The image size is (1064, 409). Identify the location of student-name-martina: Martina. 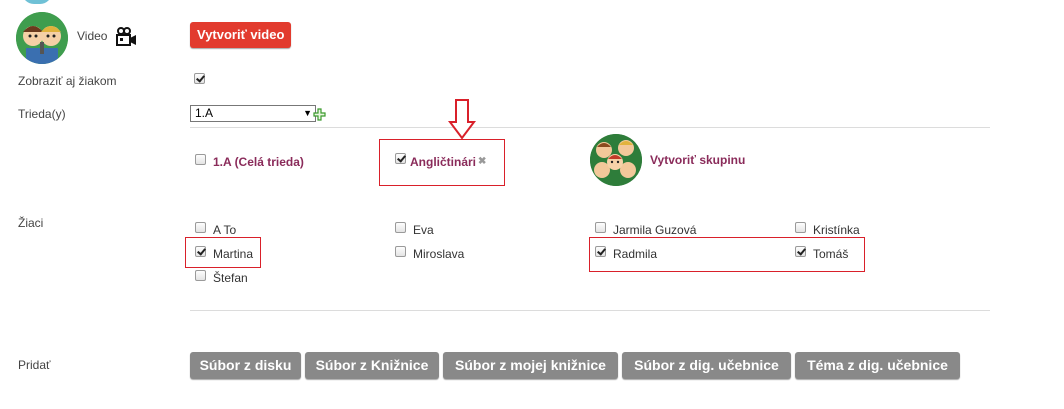
(233, 254).